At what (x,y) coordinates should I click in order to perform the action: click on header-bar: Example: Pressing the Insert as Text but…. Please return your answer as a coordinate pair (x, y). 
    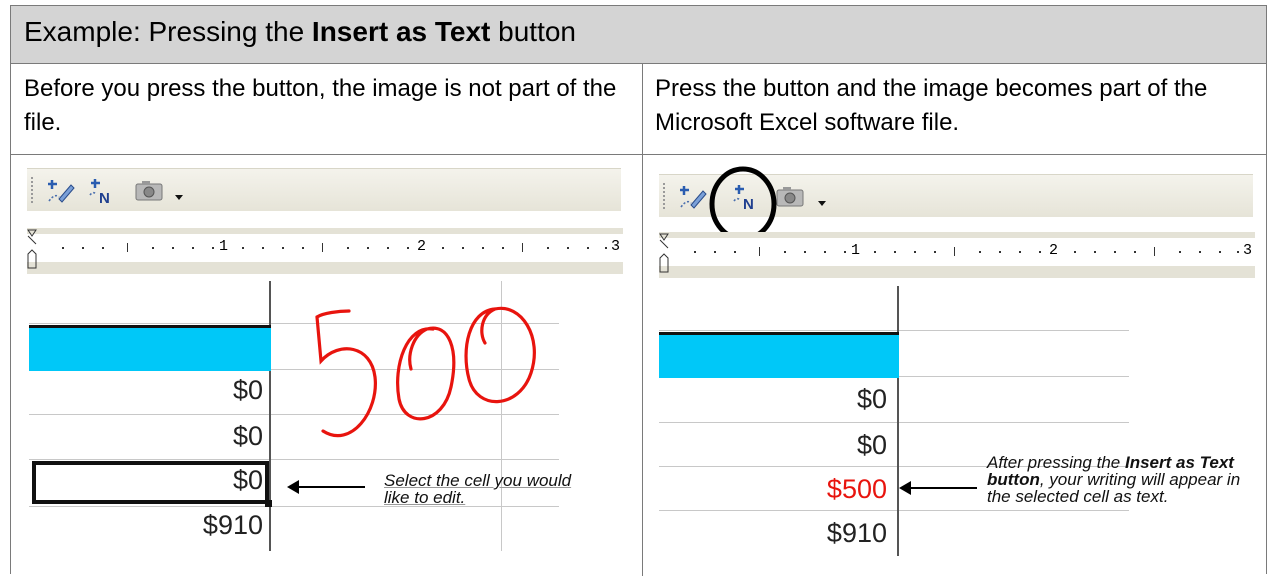
    Looking at the image, I should click on (638, 35).